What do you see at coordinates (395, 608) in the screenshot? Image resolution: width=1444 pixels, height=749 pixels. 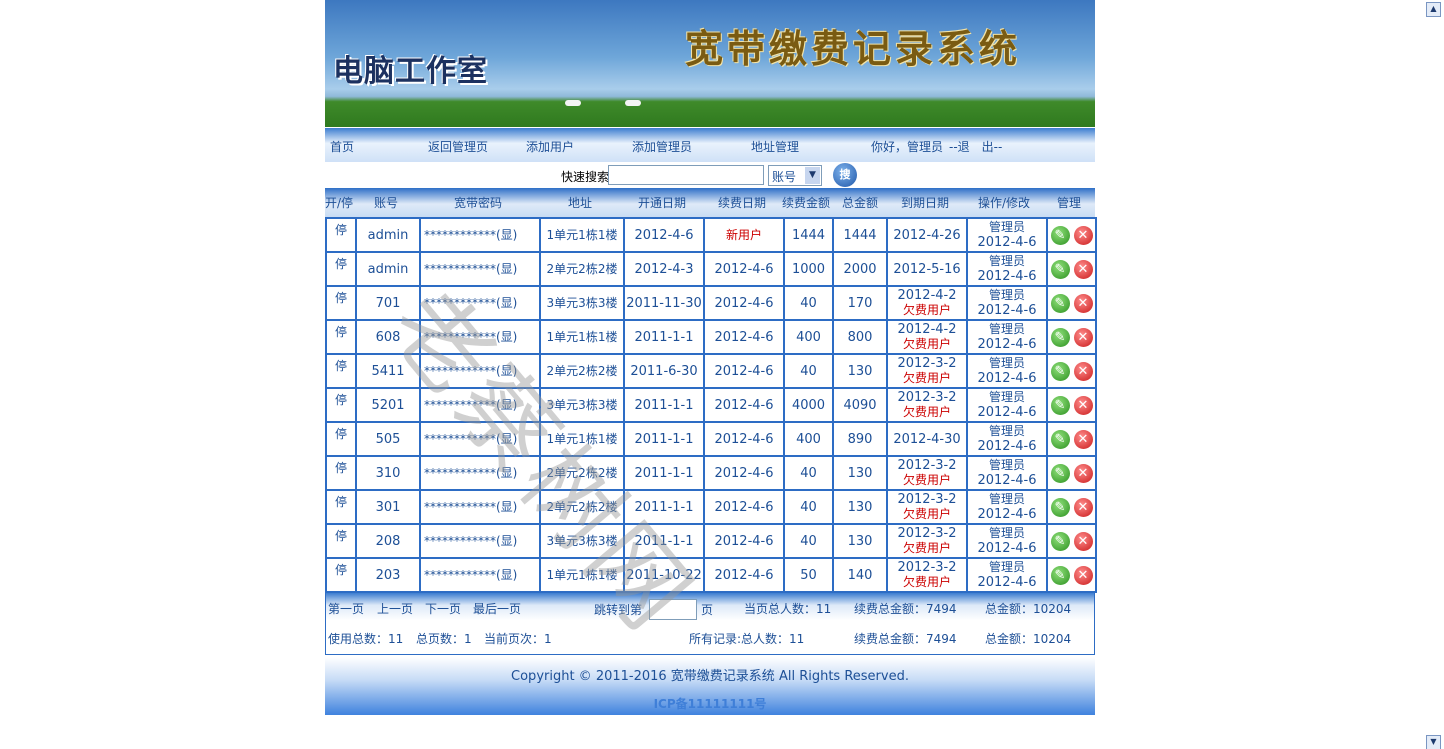 I see `pager-prev: 上一页` at bounding box center [395, 608].